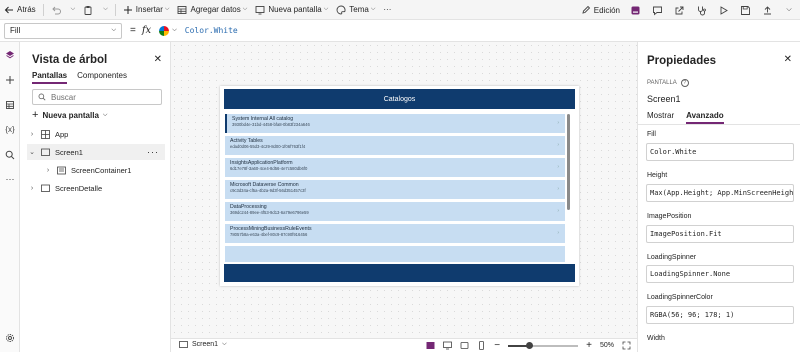 The image size is (800, 352). I want to click on zoom-slider, so click(543, 345).